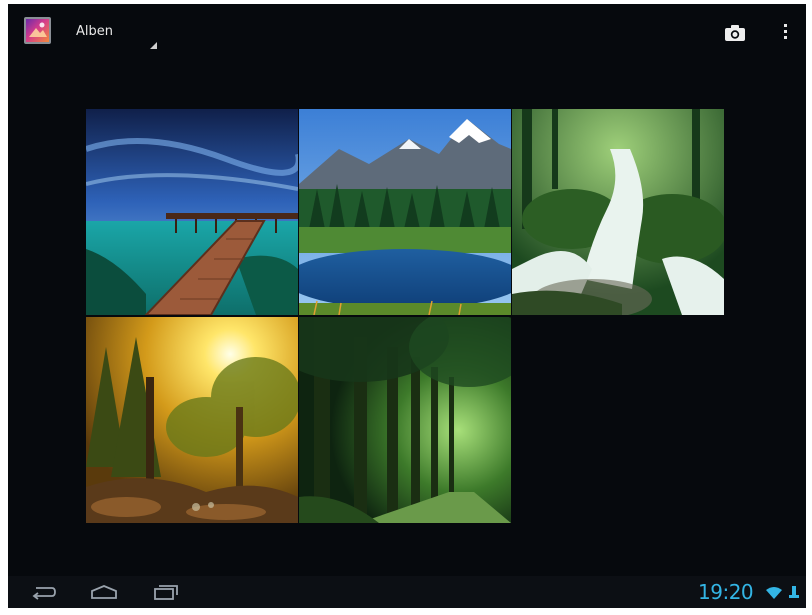 The width and height of the screenshot is (812, 615). I want to click on forest-waterfall-image, so click(618, 212).